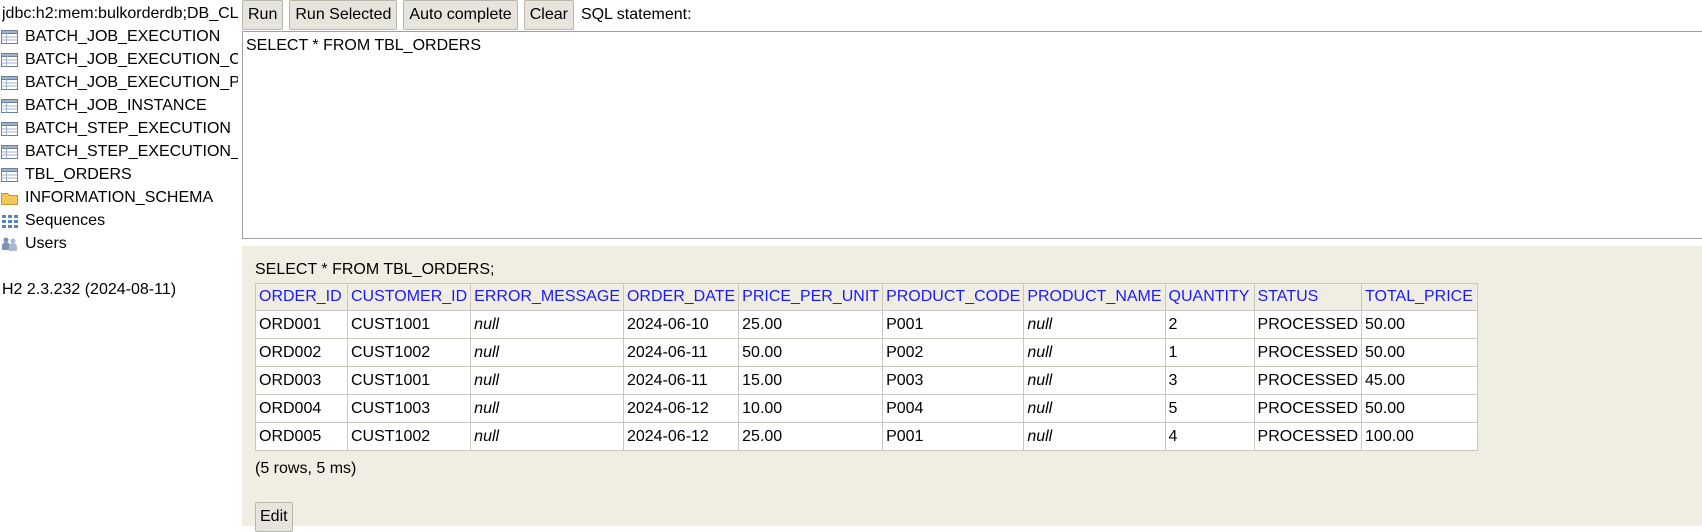 This screenshot has height=532, width=1702. What do you see at coordinates (811, 380) in the screenshot?
I see `cell-price-per-unit: 15.00` at bounding box center [811, 380].